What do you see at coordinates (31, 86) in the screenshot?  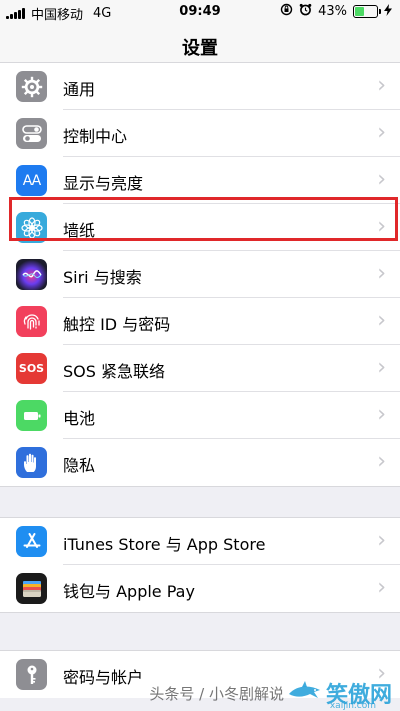 I see `gear-icon` at bounding box center [31, 86].